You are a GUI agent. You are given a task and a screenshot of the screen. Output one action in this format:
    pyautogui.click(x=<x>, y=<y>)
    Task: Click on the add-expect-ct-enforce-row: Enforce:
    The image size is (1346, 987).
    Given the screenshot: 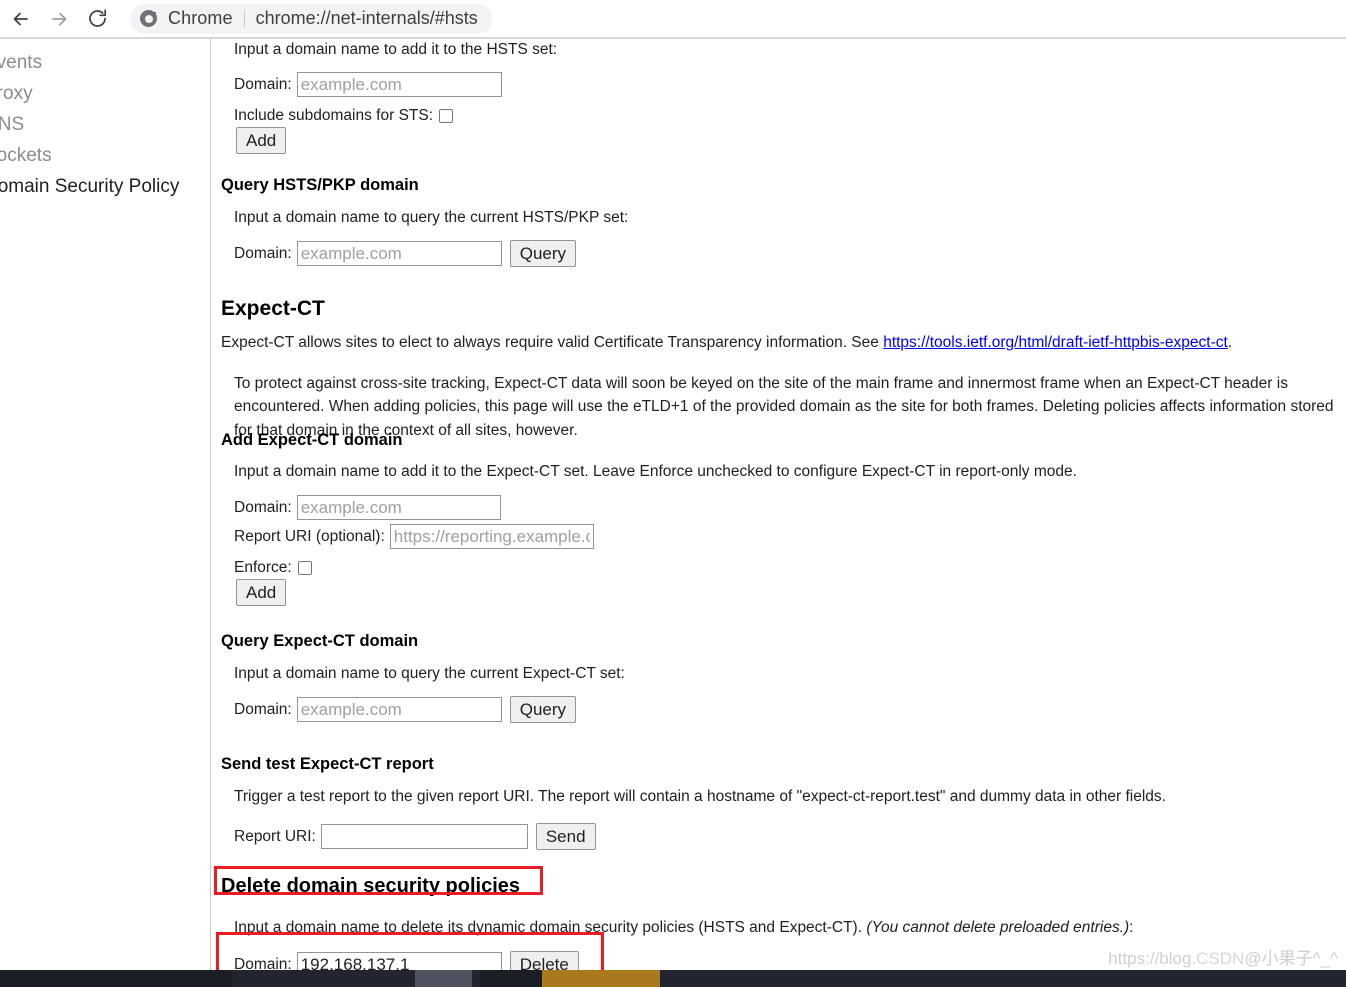 What is the action you would take?
    pyautogui.click(x=273, y=568)
    